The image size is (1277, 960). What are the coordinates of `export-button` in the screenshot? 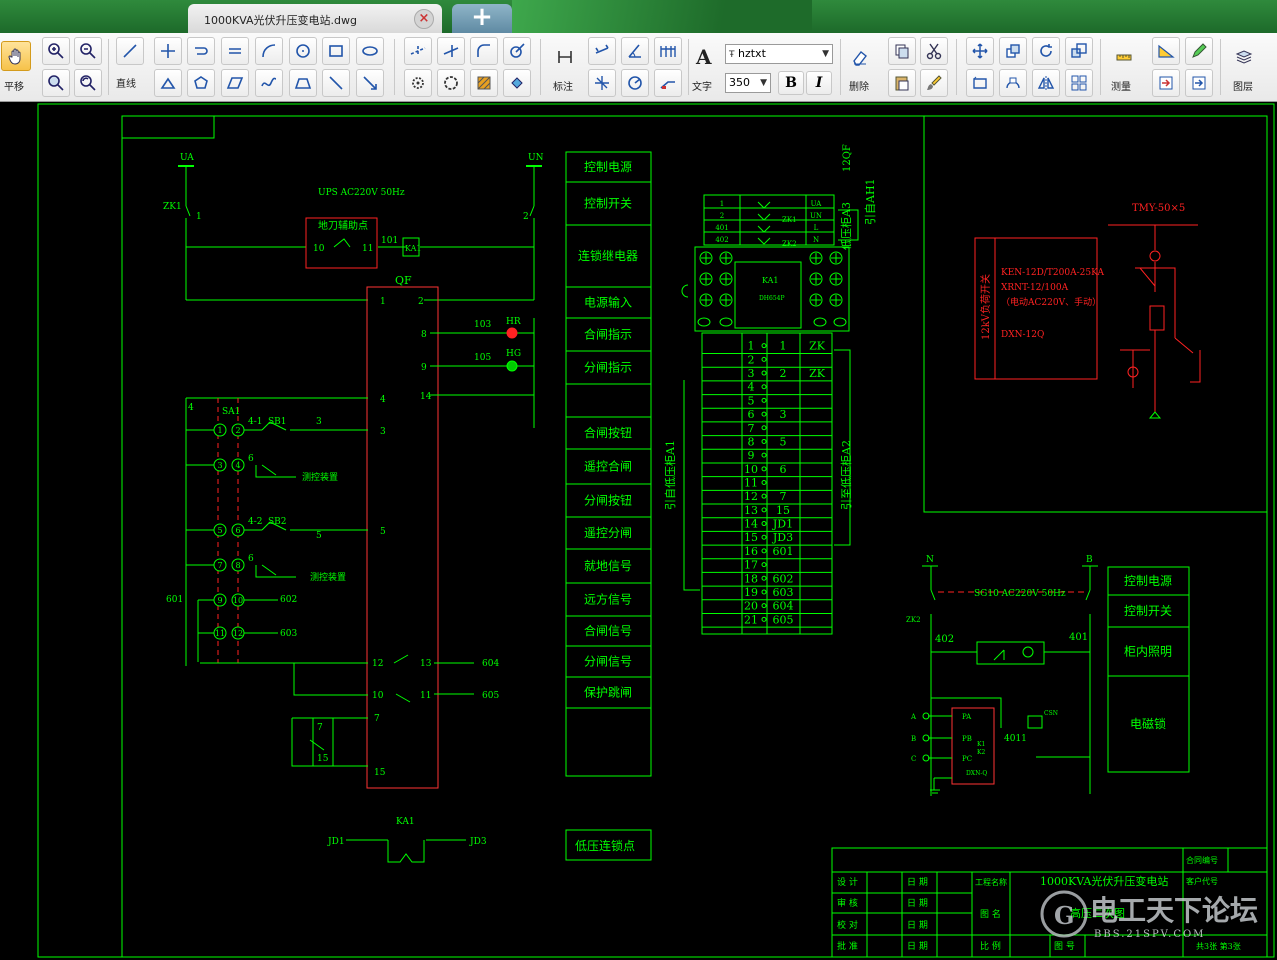 It's located at (1199, 83).